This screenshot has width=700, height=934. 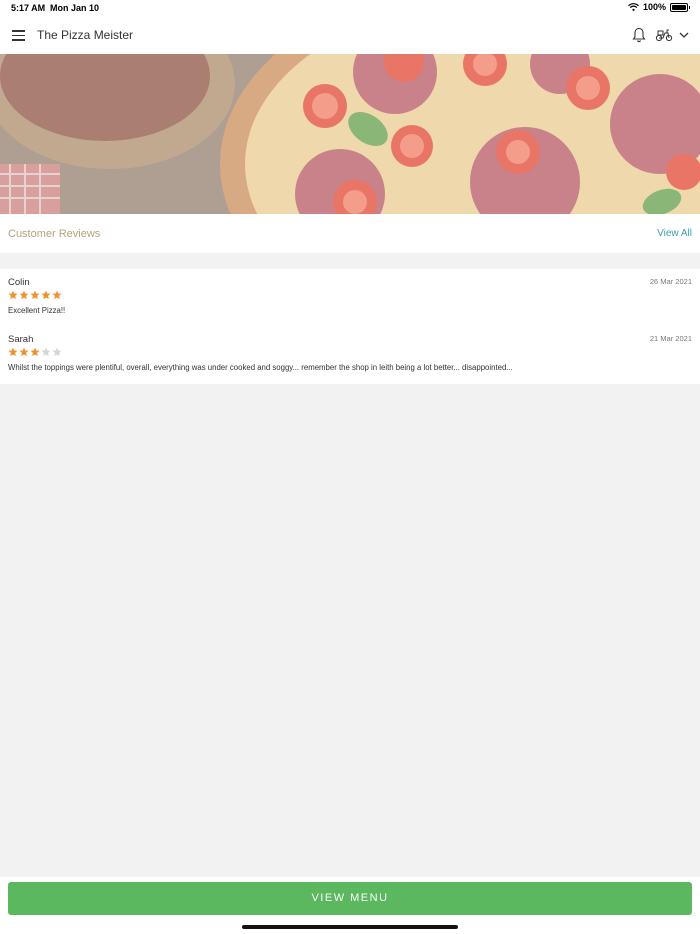 I want to click on status-right: 100%, so click(x=659, y=7).